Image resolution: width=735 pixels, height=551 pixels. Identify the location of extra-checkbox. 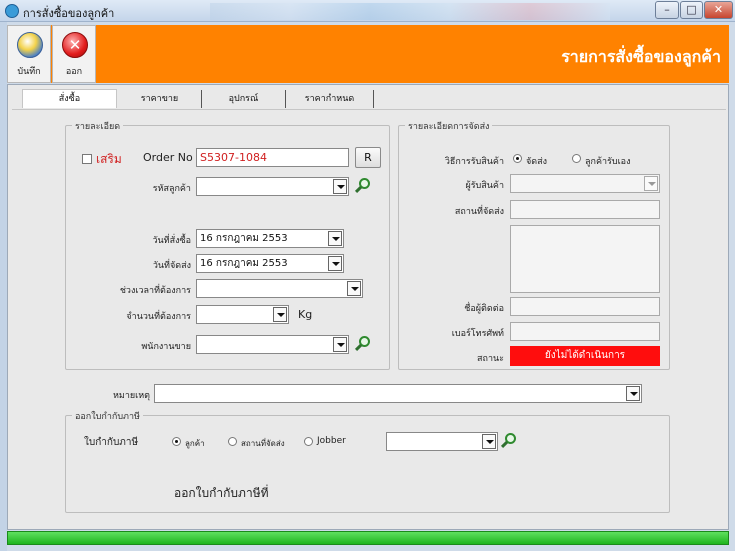
(87, 159).